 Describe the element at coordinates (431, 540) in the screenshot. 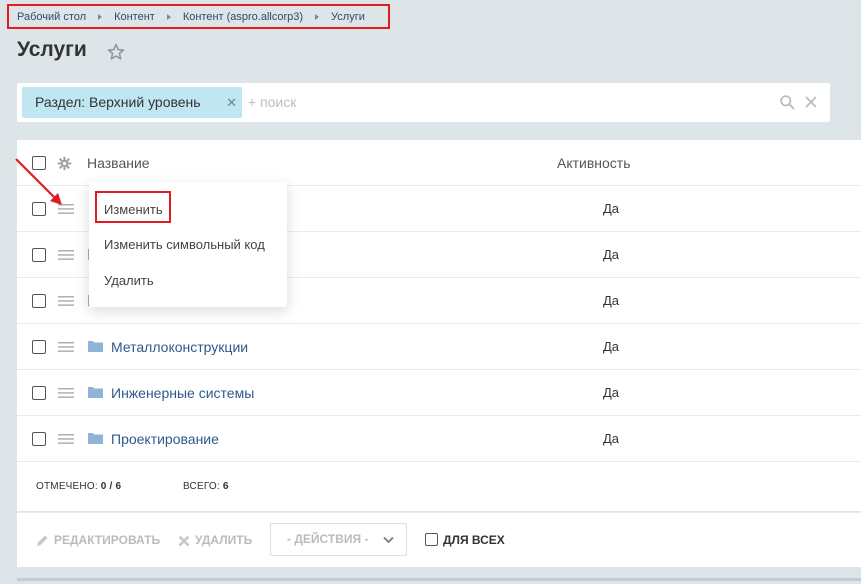

I see `for-all-checkbox` at that location.